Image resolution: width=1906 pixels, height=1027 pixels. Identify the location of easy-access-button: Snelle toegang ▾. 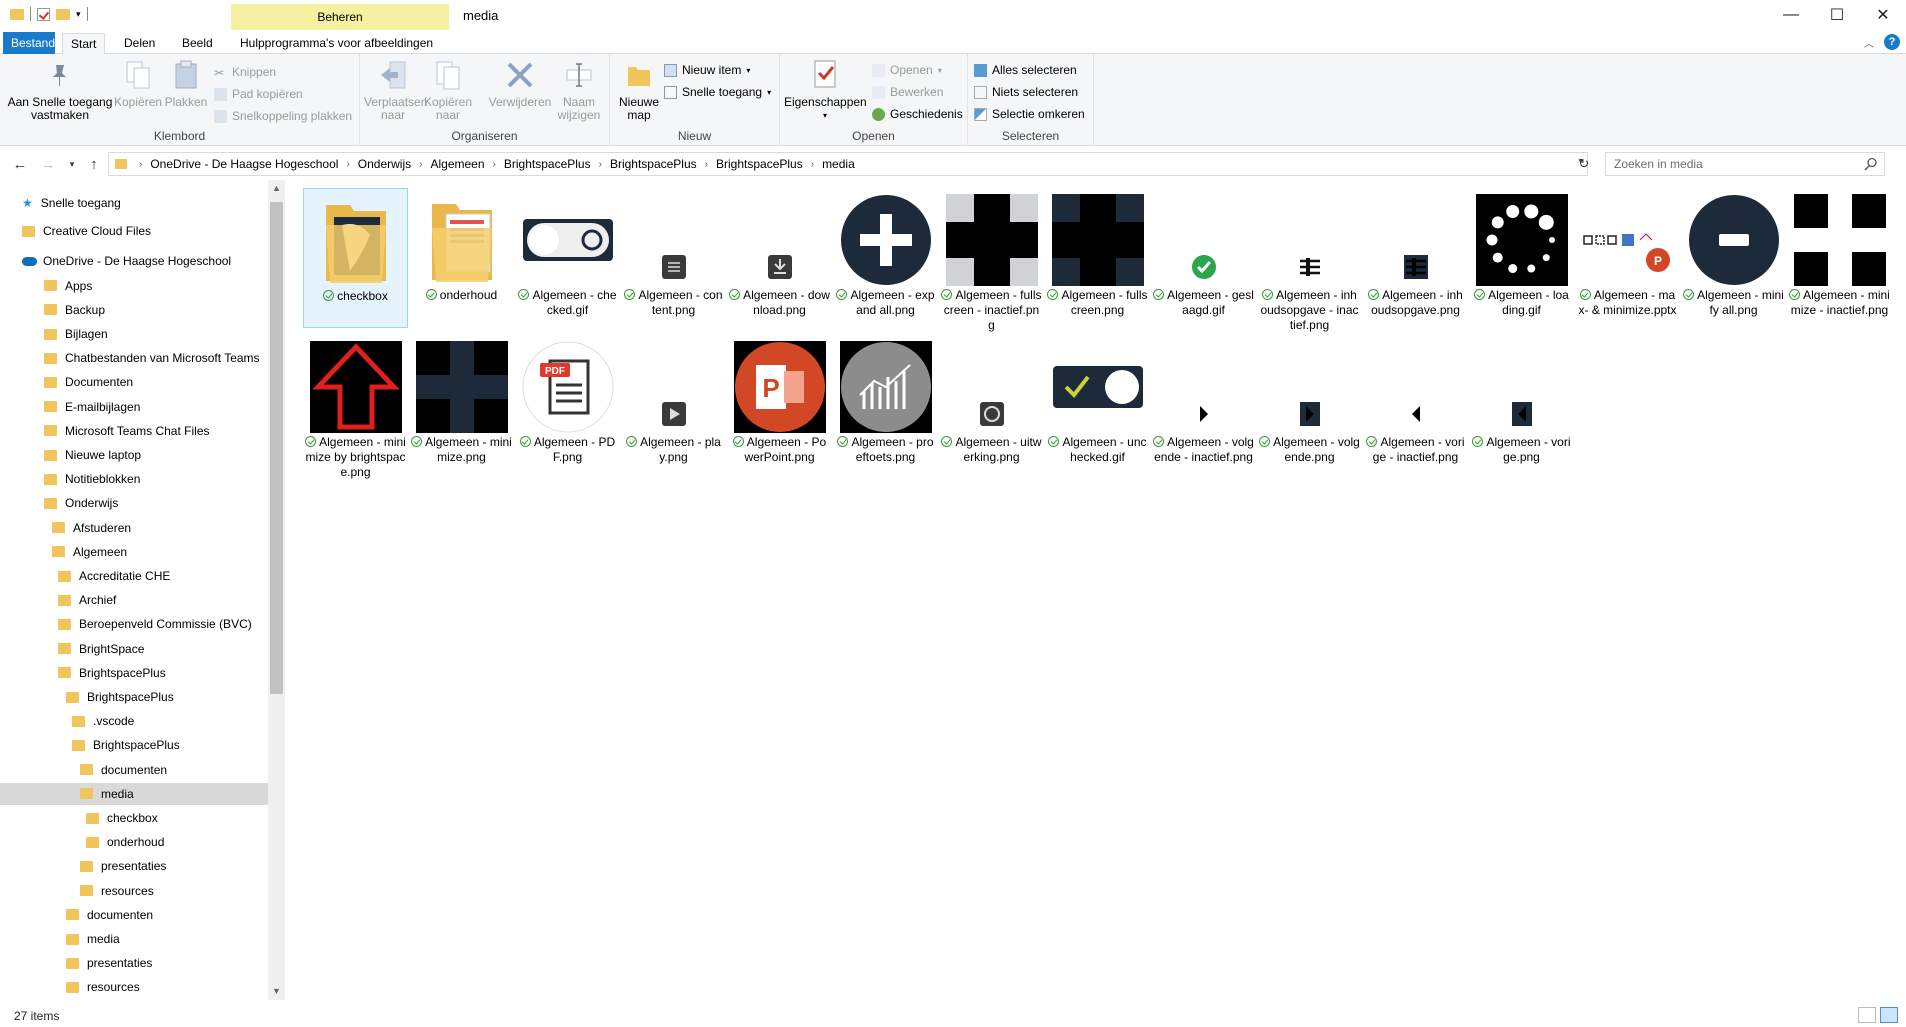
(717, 92).